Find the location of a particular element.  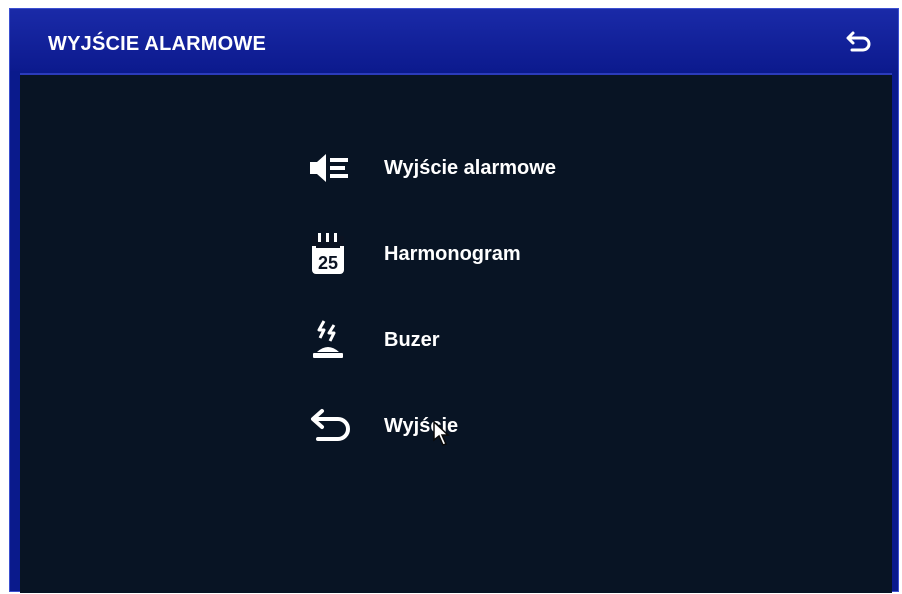

menu-item-alarm-output: Wyjście alarmowe is located at coordinates (432, 168).